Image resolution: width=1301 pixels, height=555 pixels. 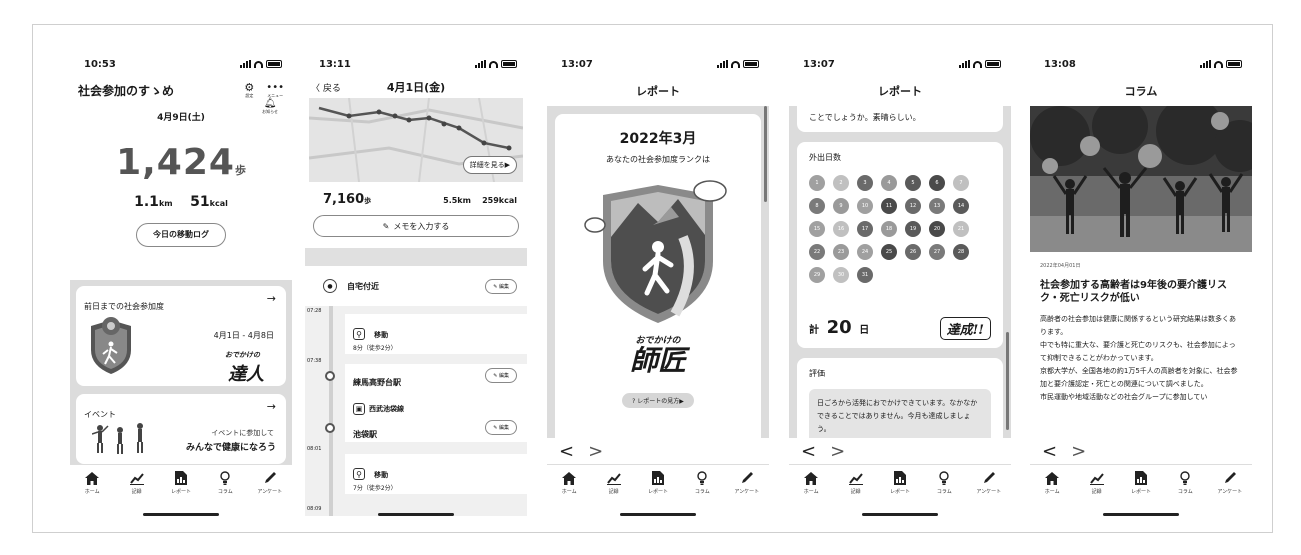 I want to click on settings-button: ⚙ 設定, so click(x=249, y=90).